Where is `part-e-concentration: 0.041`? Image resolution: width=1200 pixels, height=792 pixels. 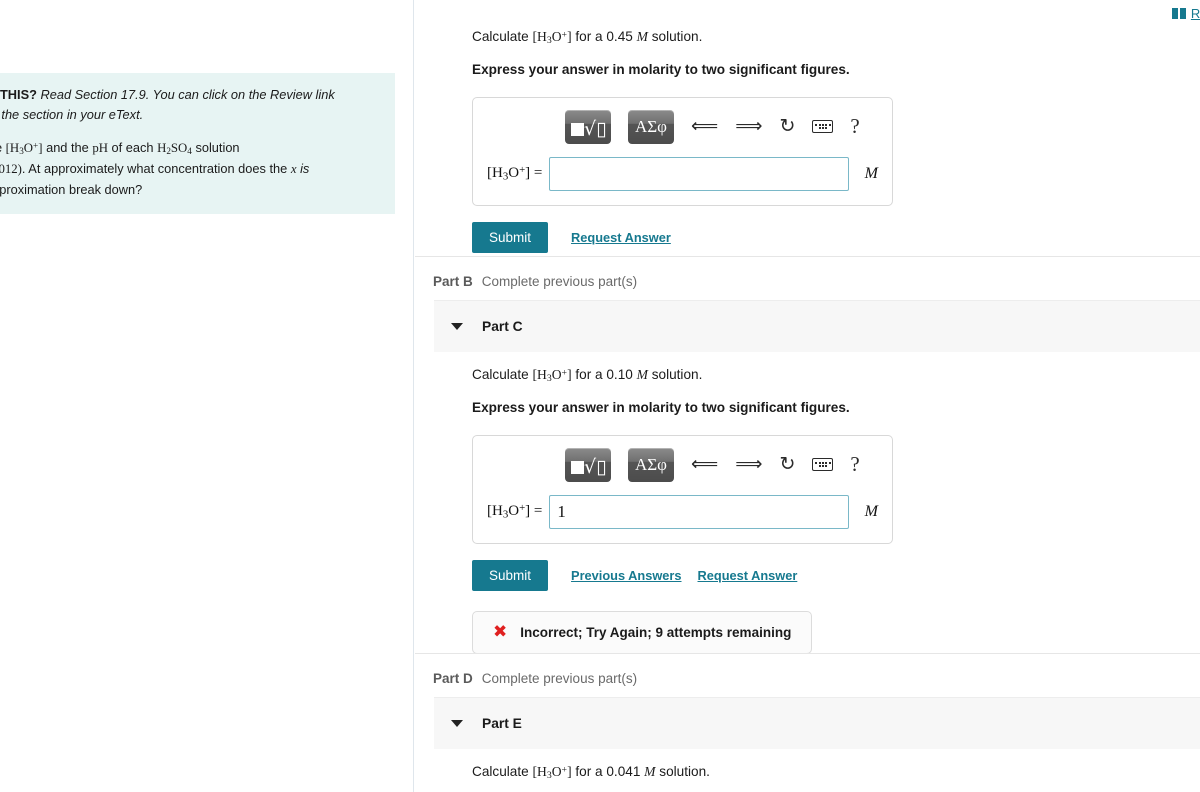 part-e-concentration: 0.041 is located at coordinates (623, 771).